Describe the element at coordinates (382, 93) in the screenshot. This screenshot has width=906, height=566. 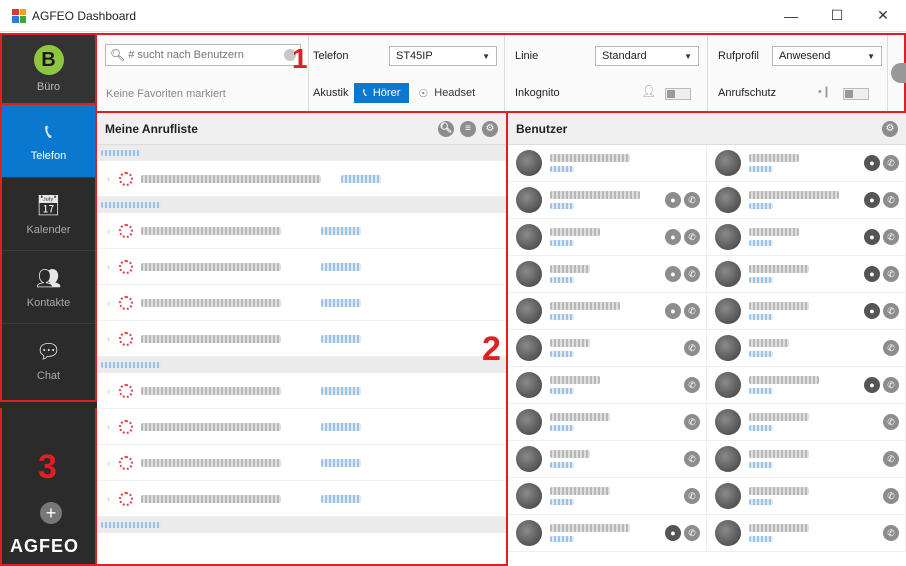
I see `hoerer-button: 📞︎ Hörer` at that location.